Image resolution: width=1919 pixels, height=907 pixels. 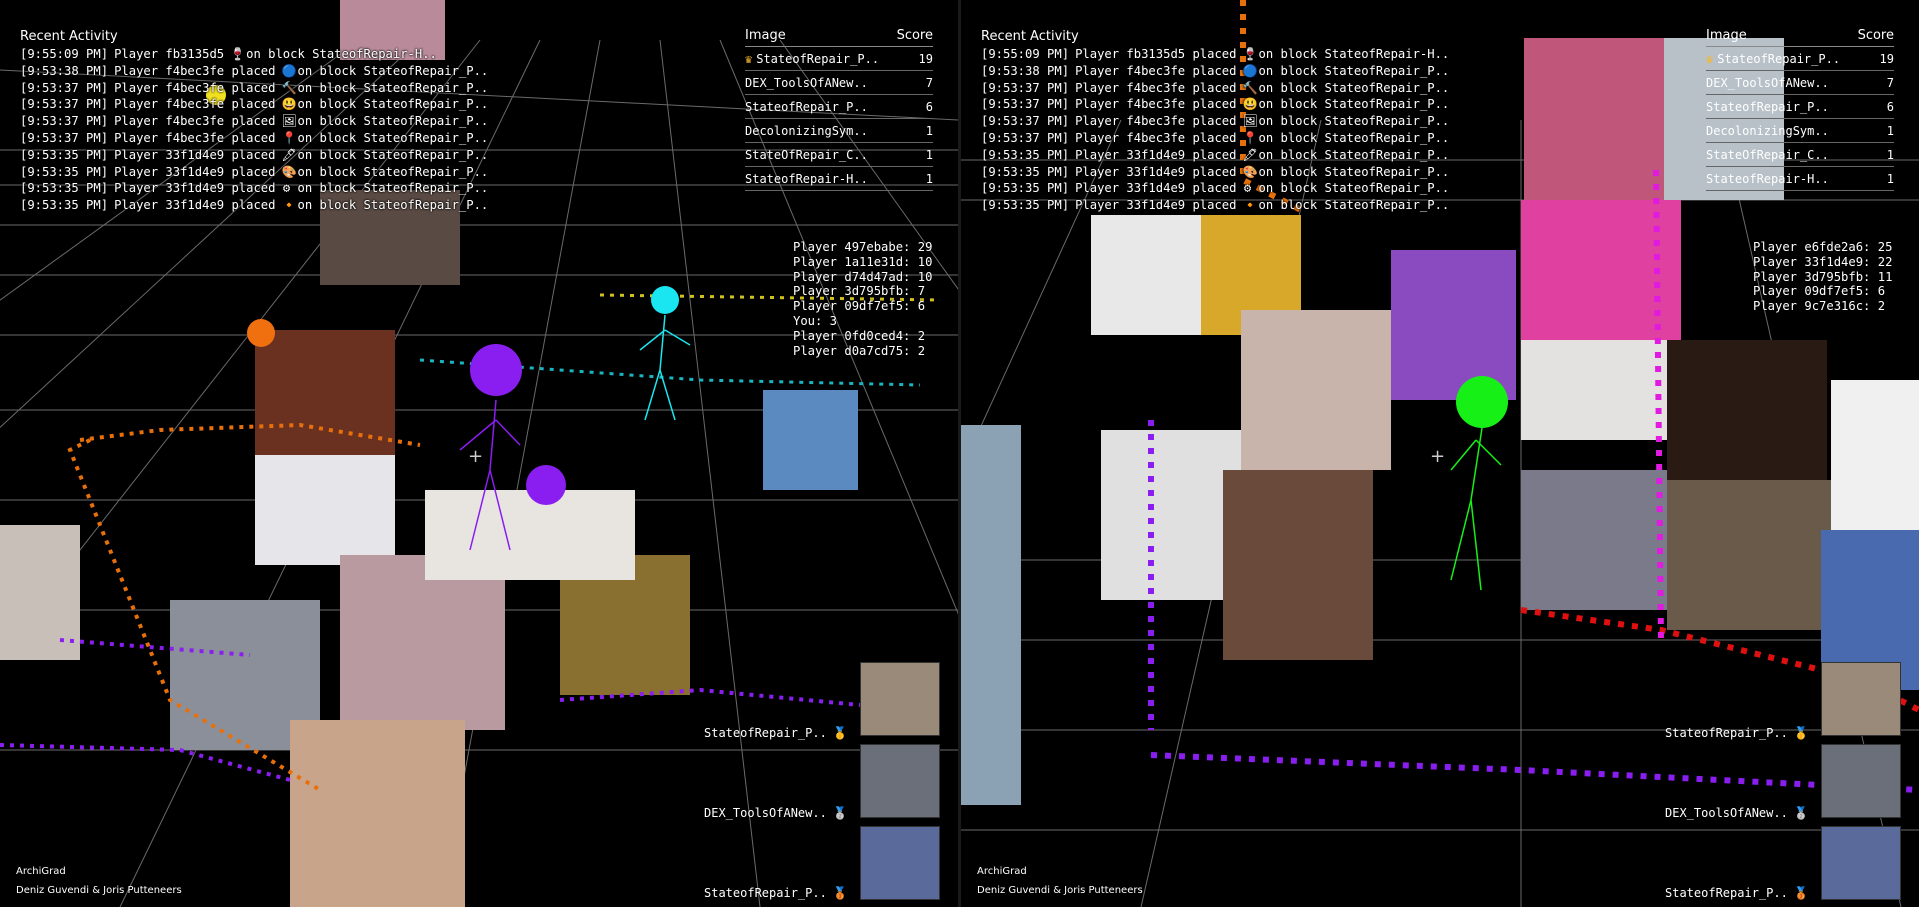 I want to click on col-image-header: Image, so click(x=1726, y=35).